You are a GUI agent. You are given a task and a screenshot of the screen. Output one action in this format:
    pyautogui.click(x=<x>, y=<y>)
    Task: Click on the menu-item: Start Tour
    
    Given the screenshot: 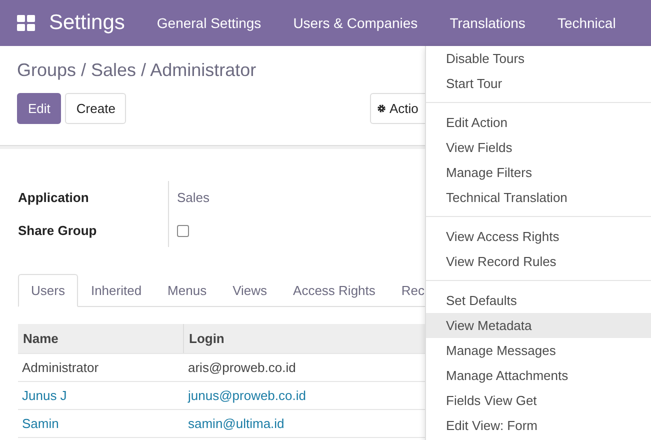 What is the action you would take?
    pyautogui.click(x=538, y=83)
    